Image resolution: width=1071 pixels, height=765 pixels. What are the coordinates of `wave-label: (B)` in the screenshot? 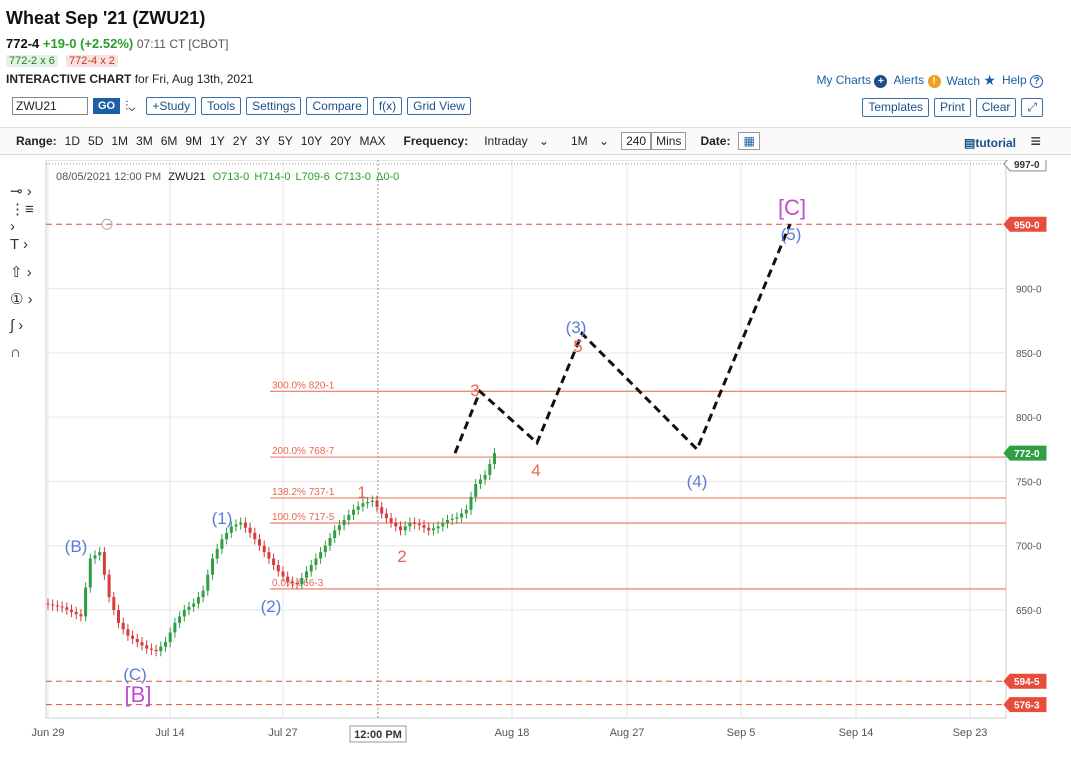 It's located at (76, 546).